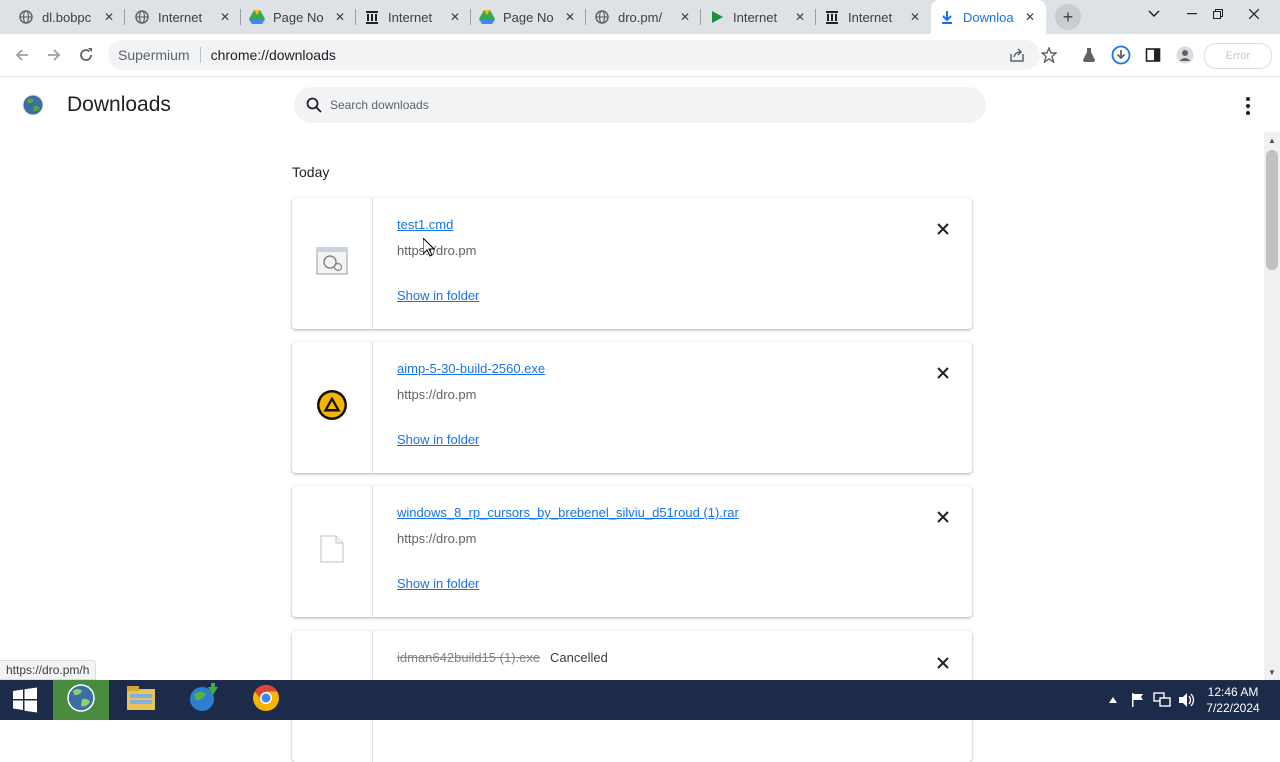  What do you see at coordinates (1138, 700) in the screenshot?
I see `action-center-flag-icon` at bounding box center [1138, 700].